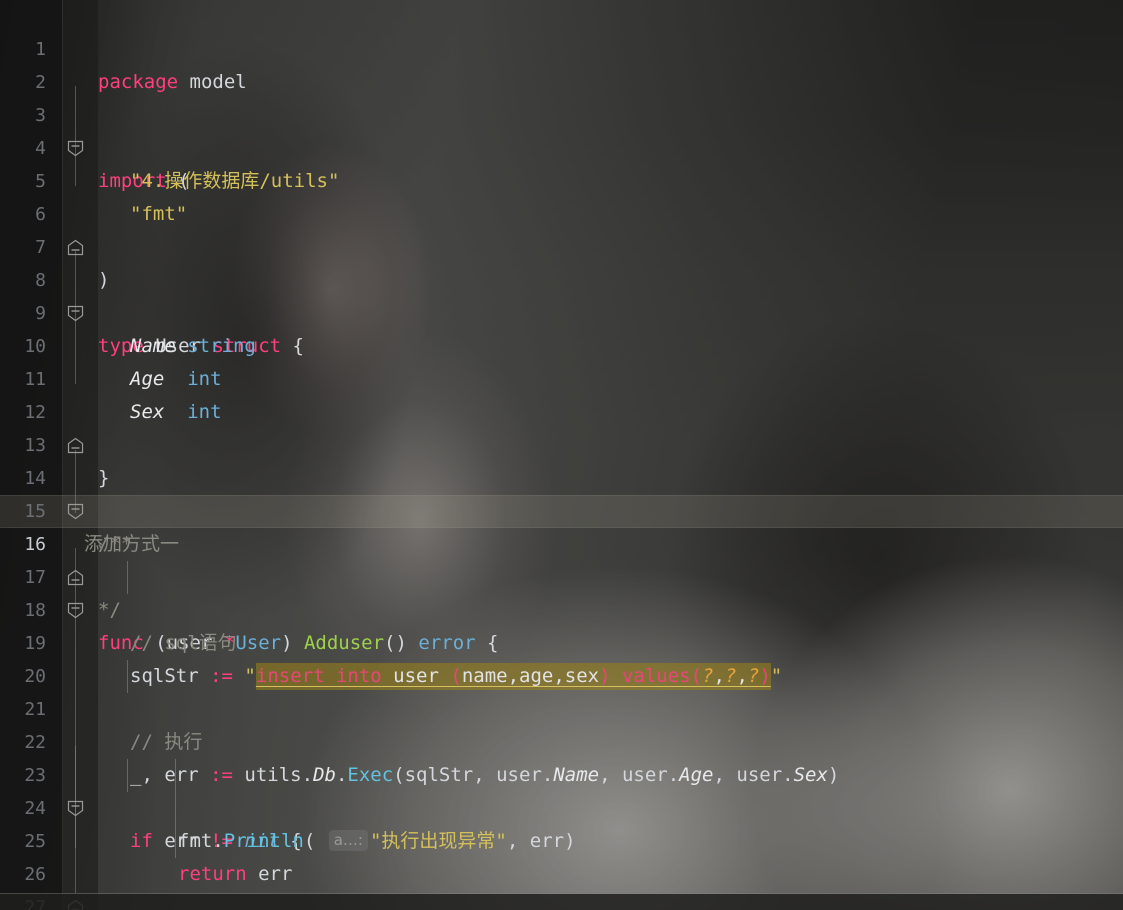 This screenshot has width=1123, height=910. Describe the element at coordinates (561, 178) in the screenshot. I see `code-line: 5 "fmt"` at that location.